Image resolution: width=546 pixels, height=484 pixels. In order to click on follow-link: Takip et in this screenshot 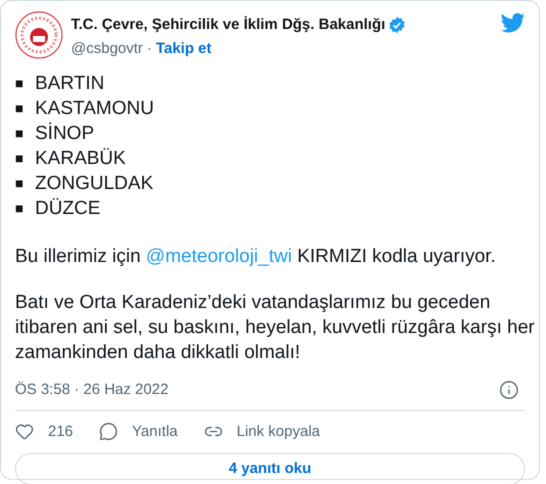, I will do `click(184, 49)`.